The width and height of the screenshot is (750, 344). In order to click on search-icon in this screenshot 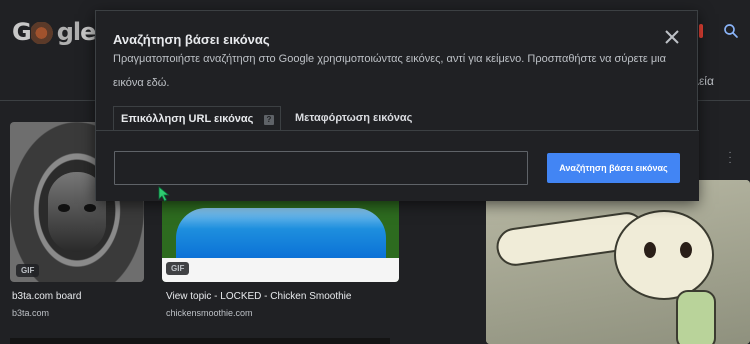, I will do `click(731, 31)`.